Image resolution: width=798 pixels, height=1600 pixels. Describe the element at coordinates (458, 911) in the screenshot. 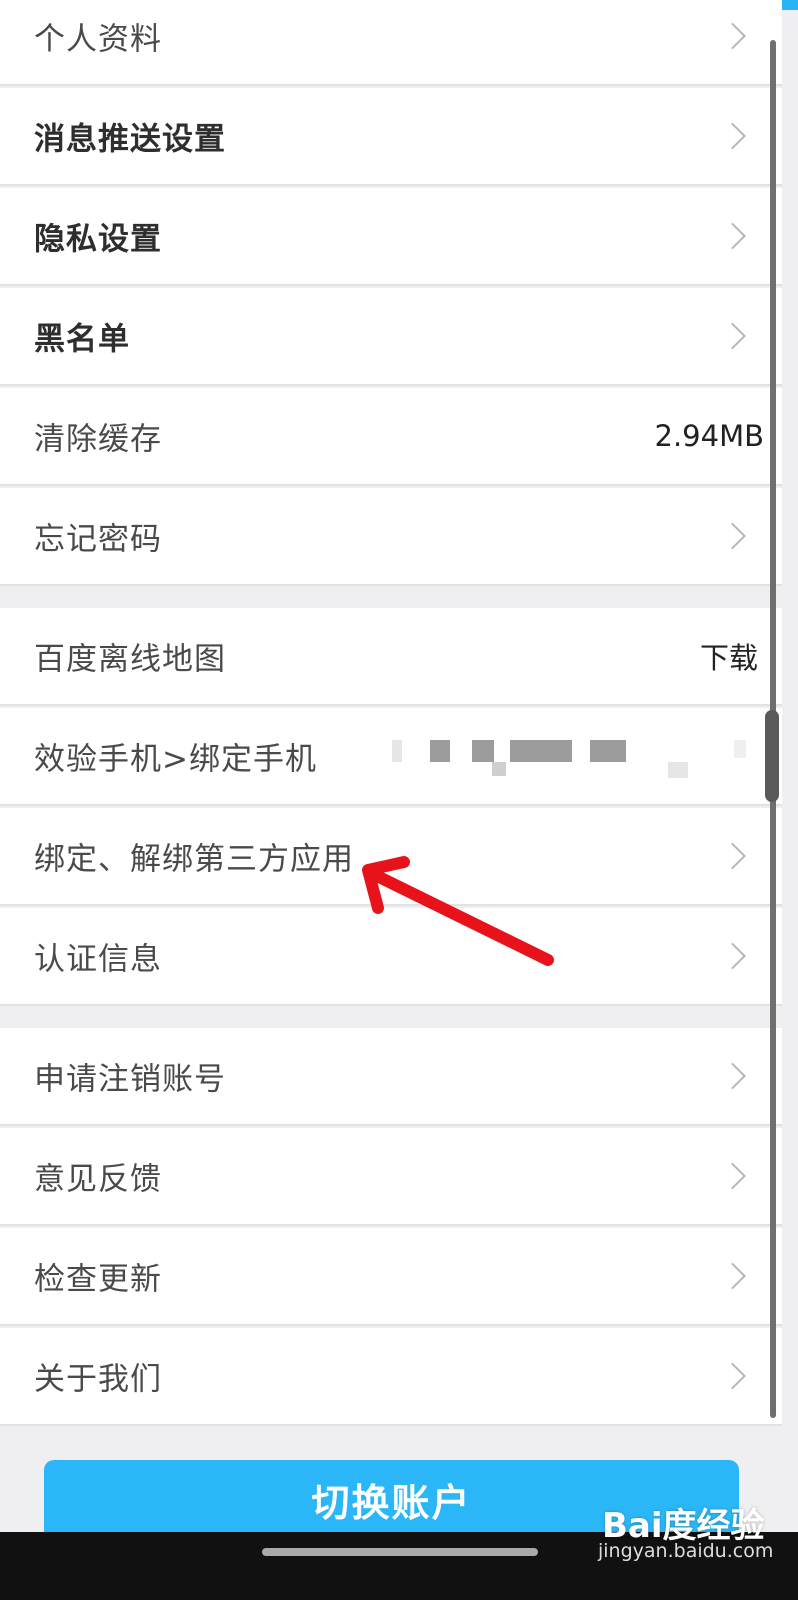

I see `red-annotation-arrow-icon` at that location.